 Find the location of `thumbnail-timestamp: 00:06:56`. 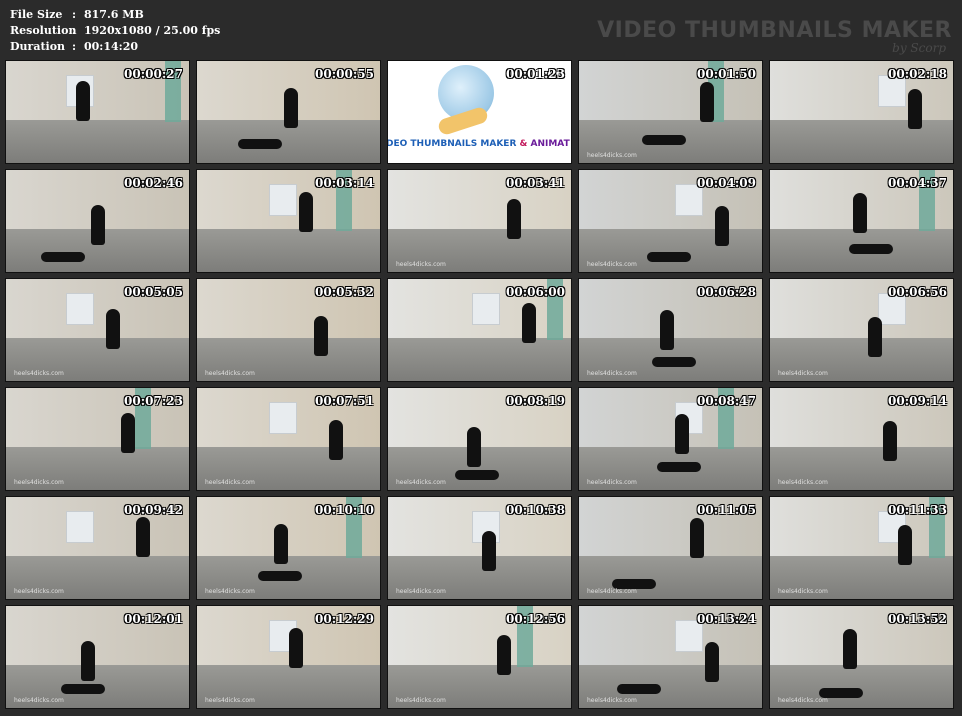

thumbnail-timestamp: 00:06:56 is located at coordinates (917, 292).